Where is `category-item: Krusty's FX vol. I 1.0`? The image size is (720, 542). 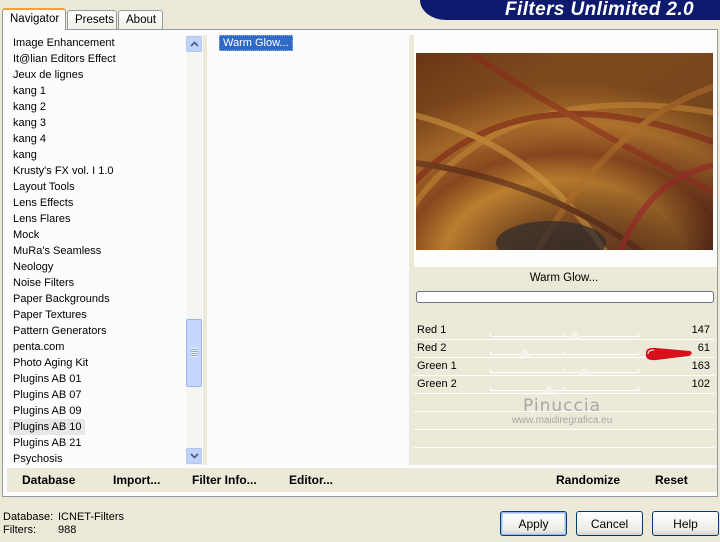
category-item: Krusty's FX vol. I 1.0 is located at coordinates (98, 171).